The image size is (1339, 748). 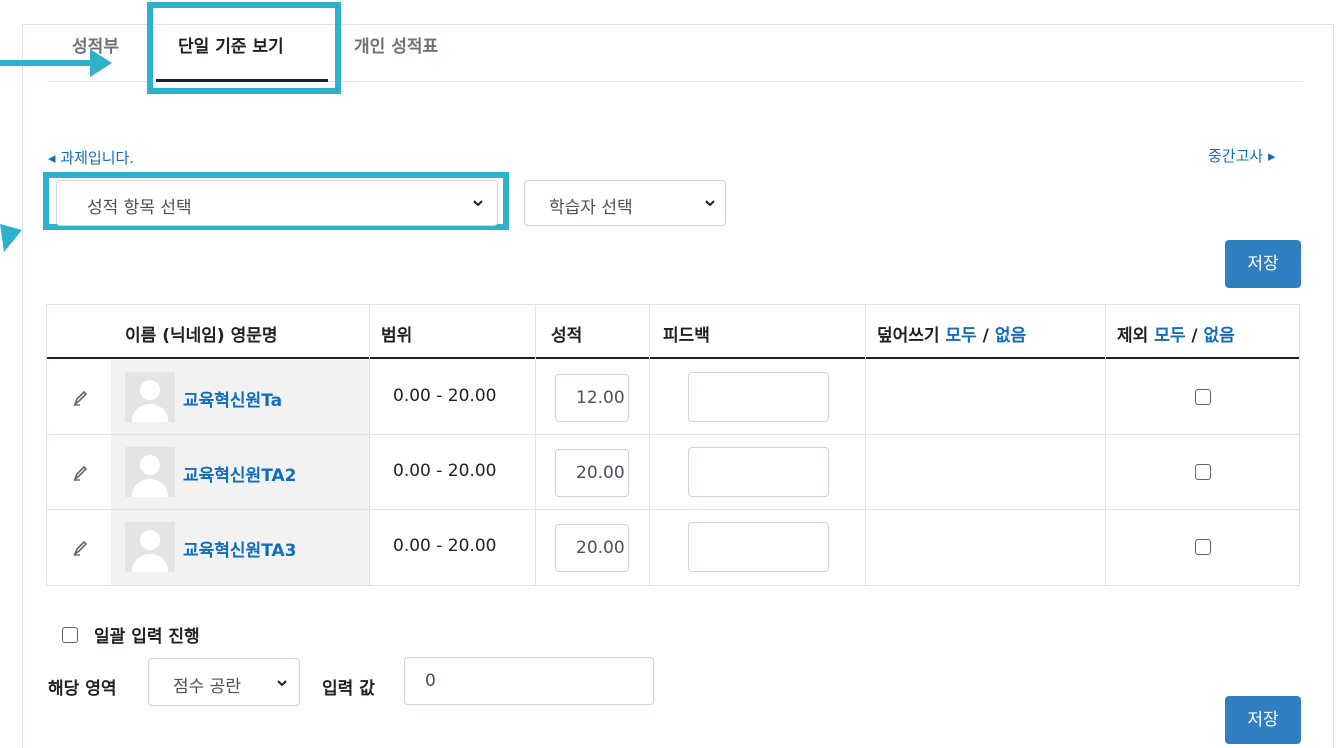 I want to click on header-feedback: 피드백, so click(x=686, y=336).